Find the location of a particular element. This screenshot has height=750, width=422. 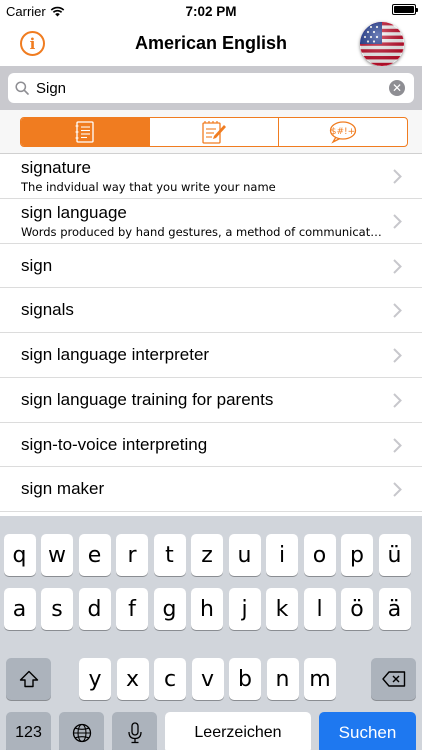

edit-note-icon is located at coordinates (214, 132).